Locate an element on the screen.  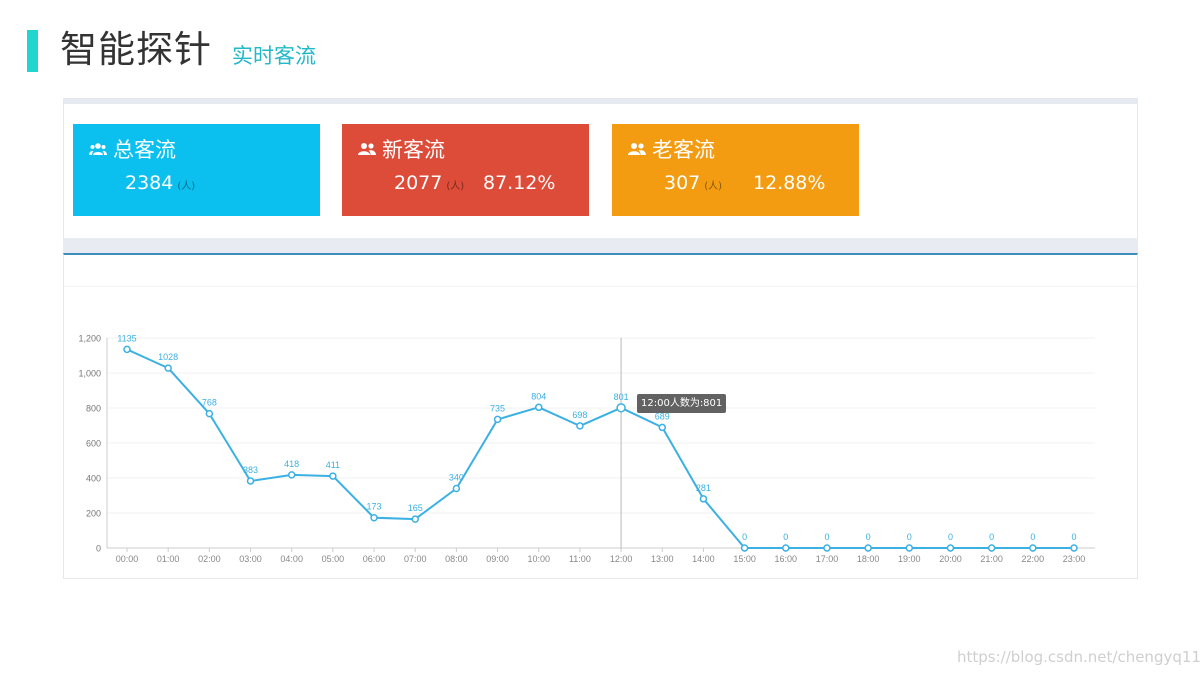
x-tick-label: 02:00 is located at coordinates (209, 559).